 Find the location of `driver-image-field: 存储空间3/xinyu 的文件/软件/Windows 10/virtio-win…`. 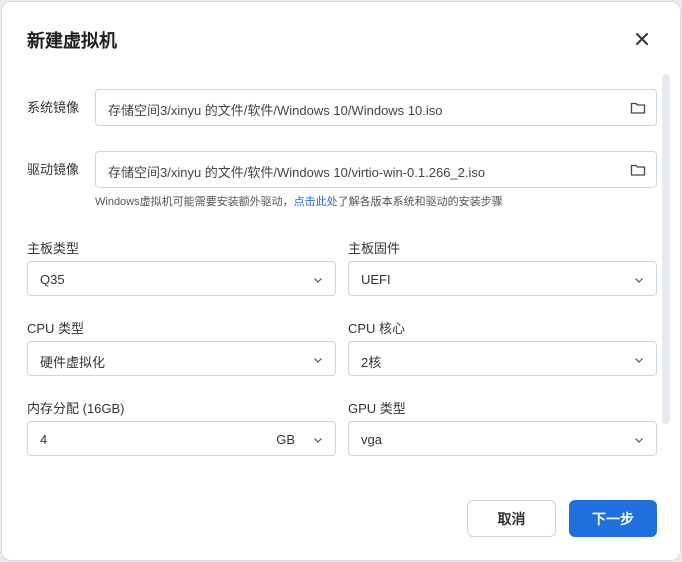

driver-image-field: 存储空间3/xinyu 的文件/软件/Windows 10/virtio-win… is located at coordinates (376, 169).